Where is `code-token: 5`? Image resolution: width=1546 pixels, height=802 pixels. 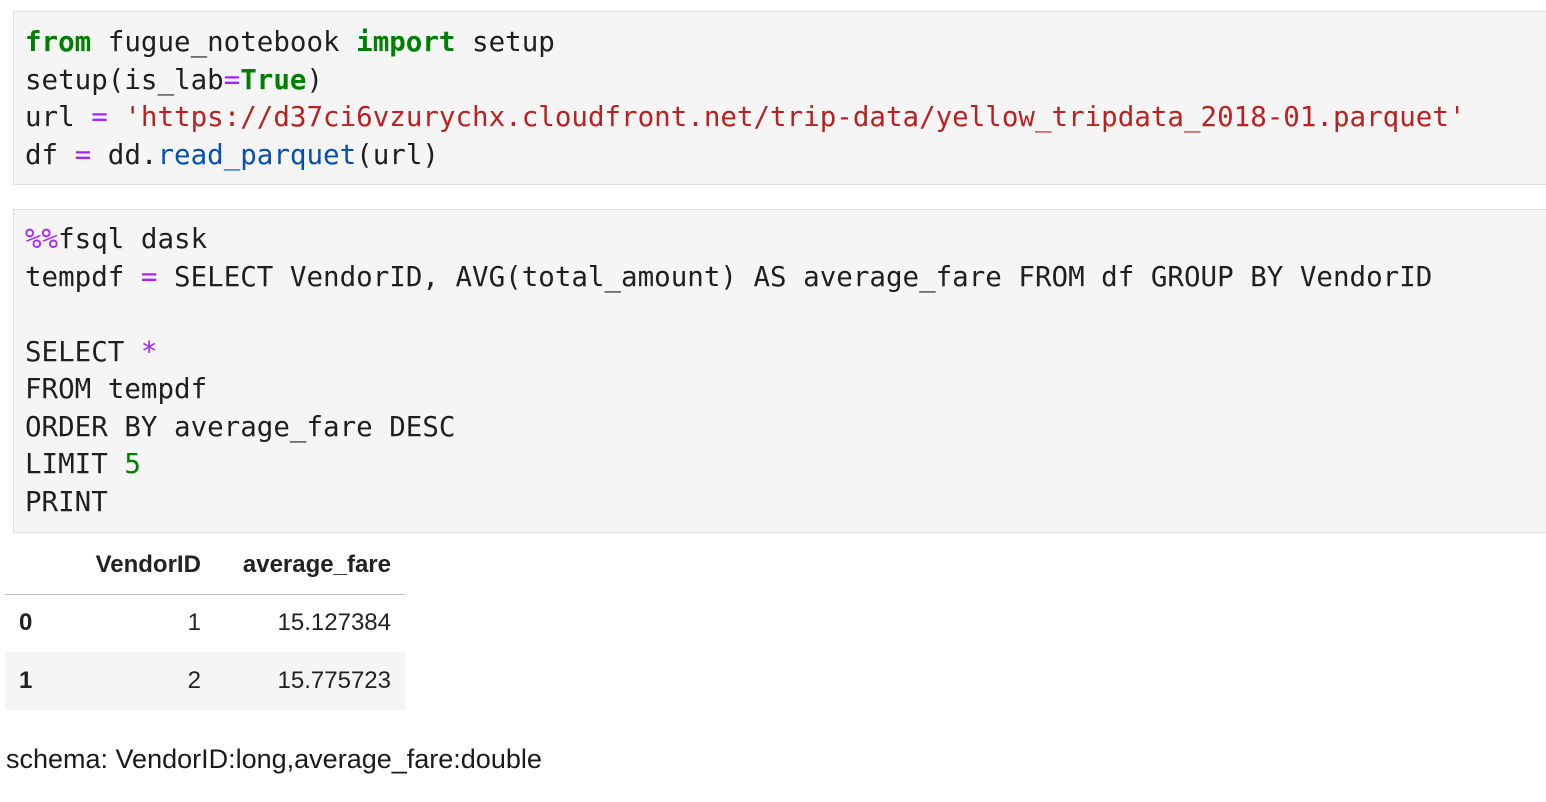 code-token: 5 is located at coordinates (132, 464).